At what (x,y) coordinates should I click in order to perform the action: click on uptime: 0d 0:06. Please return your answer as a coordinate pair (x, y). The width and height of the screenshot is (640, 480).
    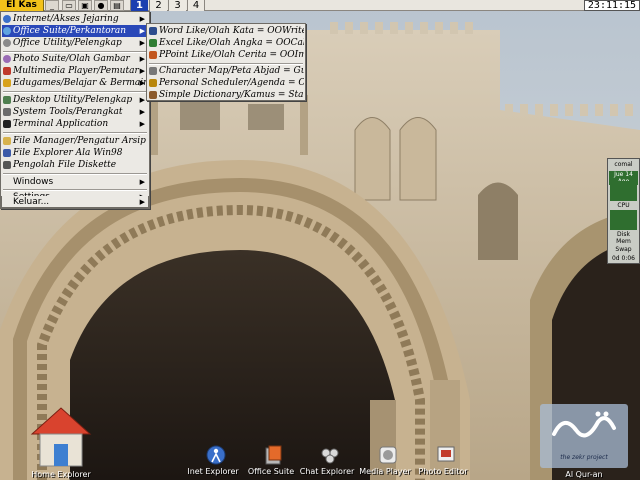
    Looking at the image, I should click on (623, 258).